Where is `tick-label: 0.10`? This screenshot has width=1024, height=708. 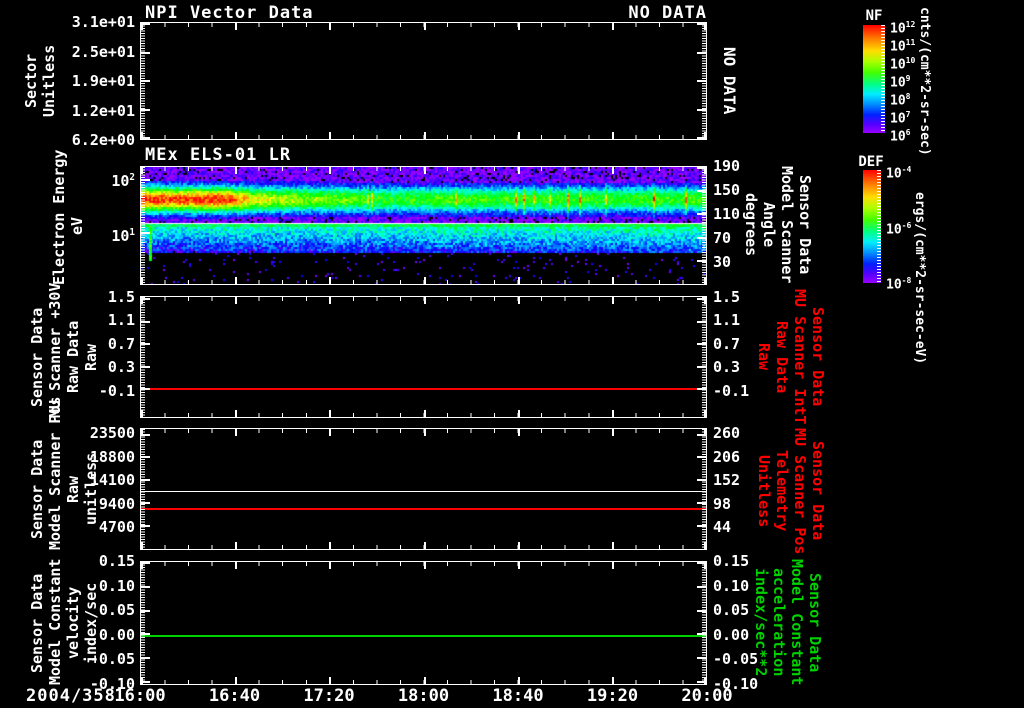 tick-label: 0.10 is located at coordinates (116, 585).